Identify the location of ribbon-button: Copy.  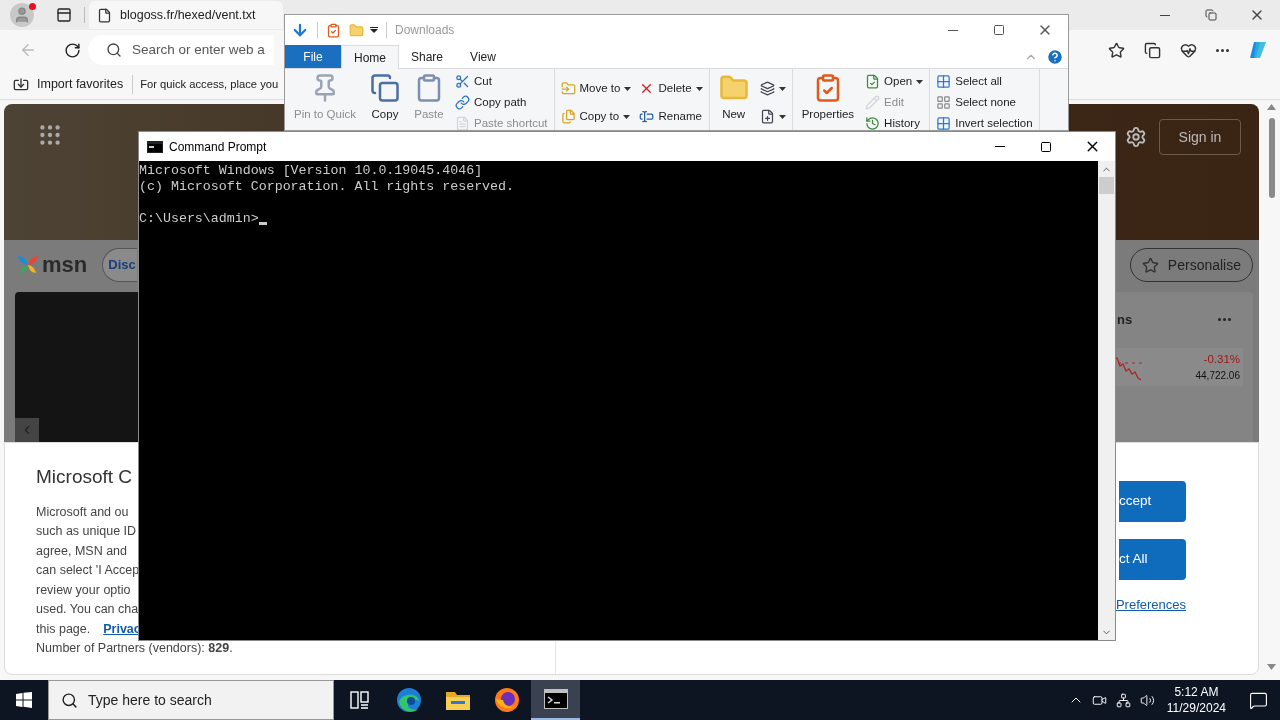
(385, 96).